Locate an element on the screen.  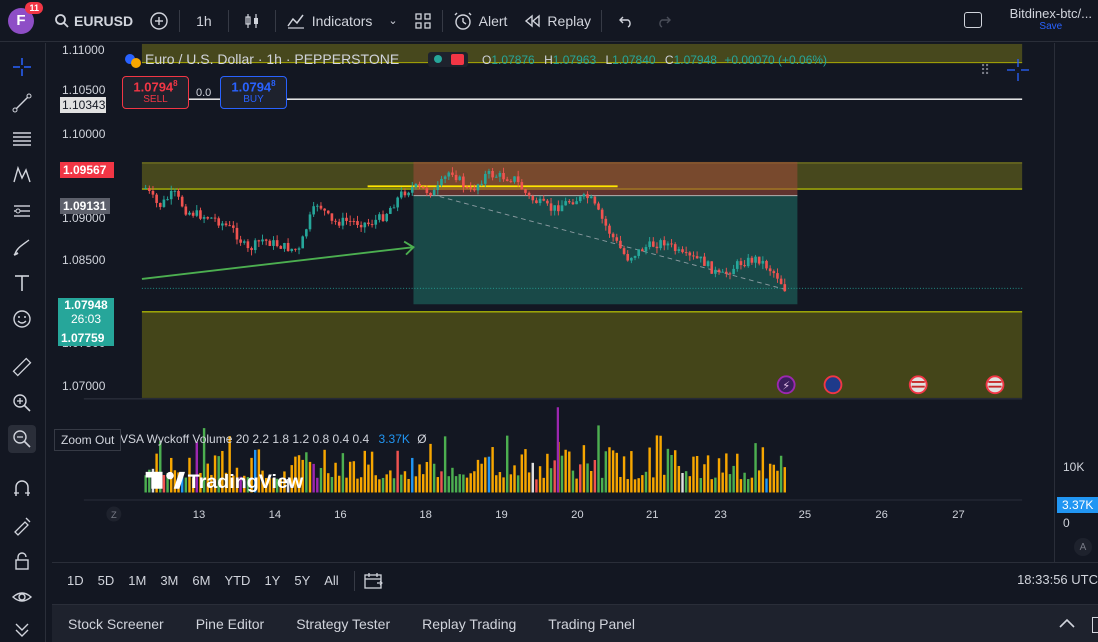
range-1y: 1Y is located at coordinates (272, 580).